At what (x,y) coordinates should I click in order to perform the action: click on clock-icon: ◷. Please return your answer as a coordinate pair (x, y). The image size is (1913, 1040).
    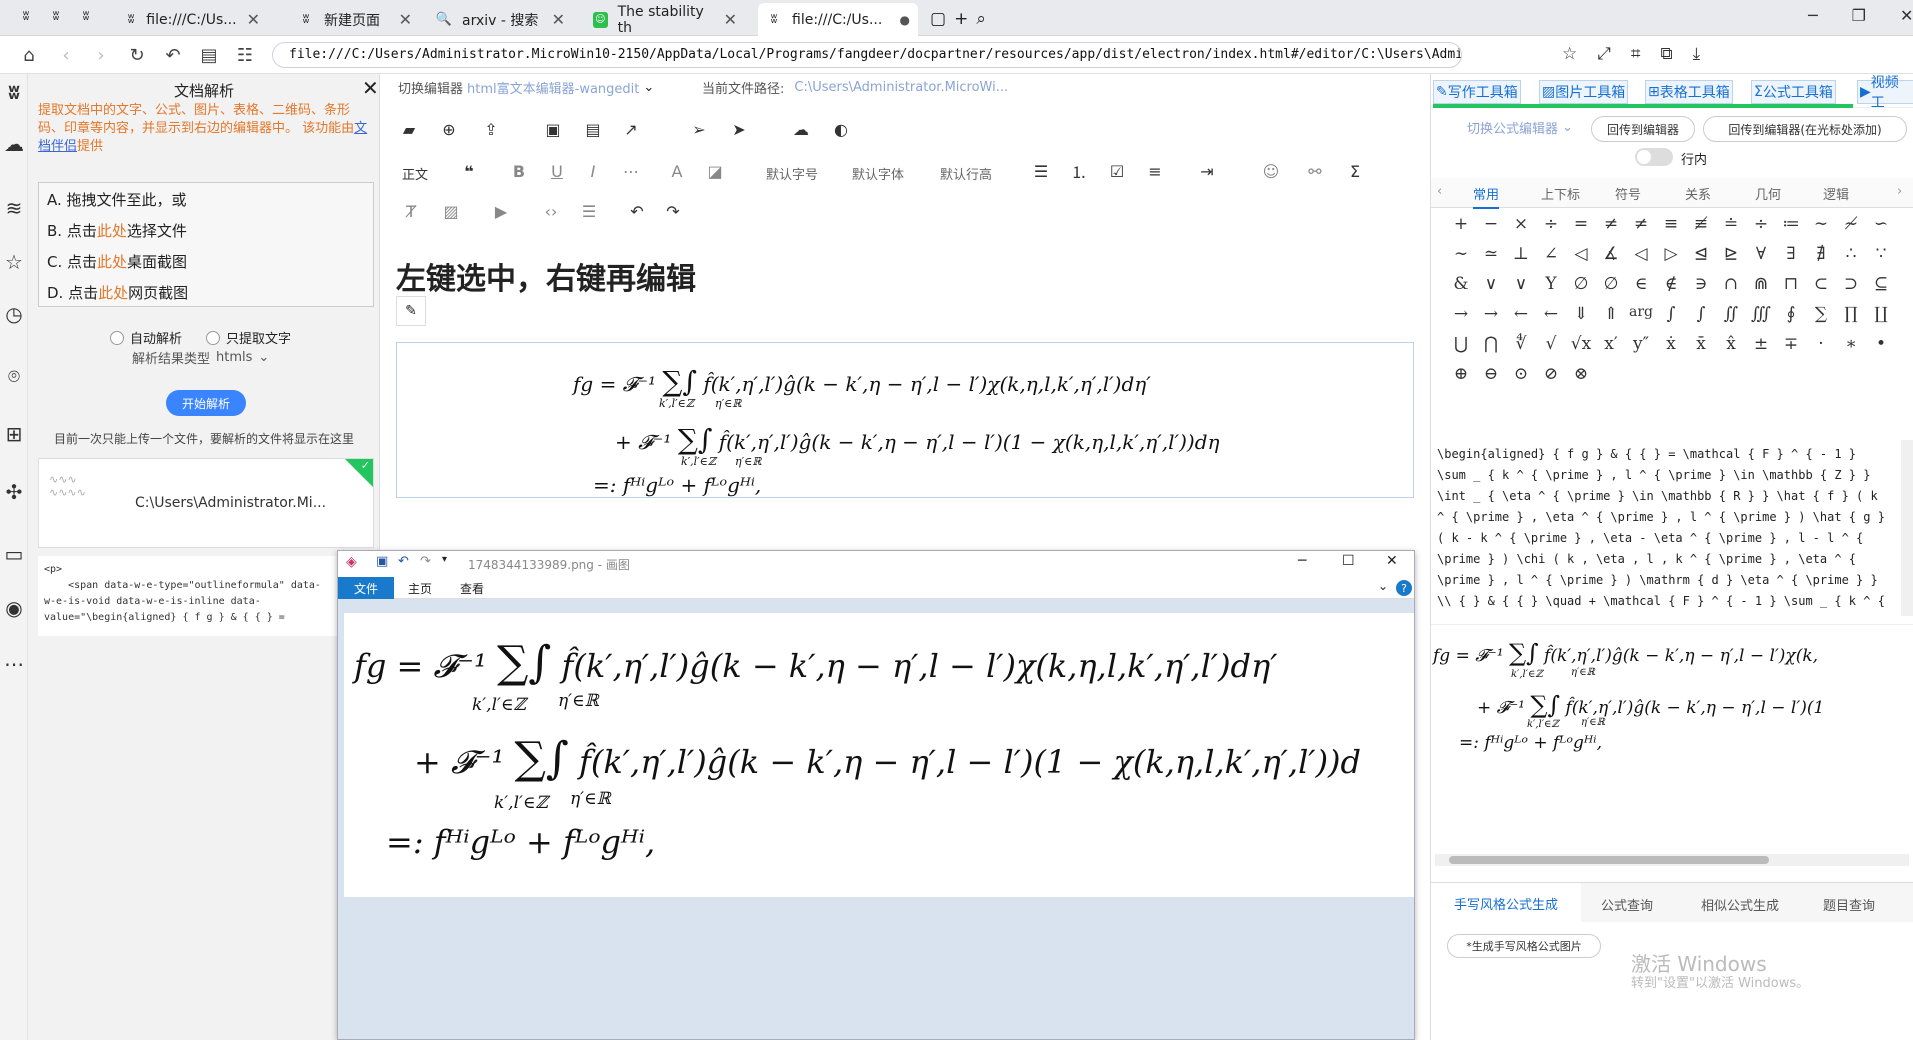
    Looking at the image, I should click on (14, 314).